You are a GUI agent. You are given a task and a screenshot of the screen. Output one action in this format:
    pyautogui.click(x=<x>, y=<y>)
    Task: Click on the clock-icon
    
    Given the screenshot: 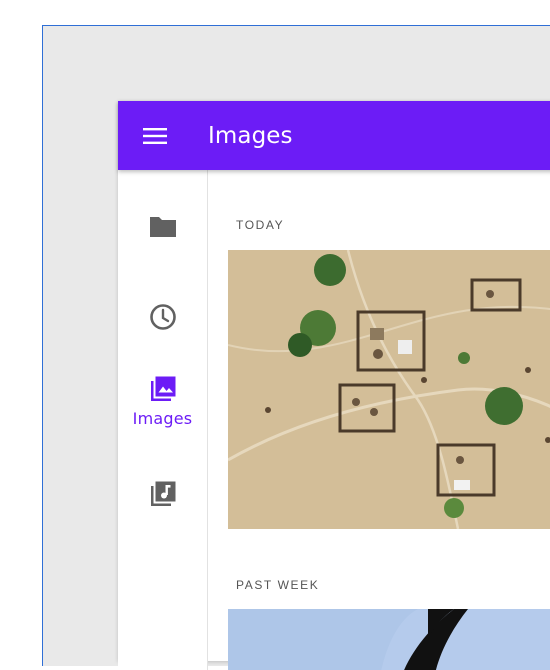 What is the action you would take?
    pyautogui.click(x=162, y=317)
    